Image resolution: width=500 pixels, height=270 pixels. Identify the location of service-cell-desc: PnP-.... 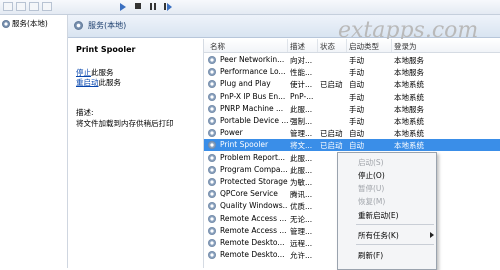
(302, 96).